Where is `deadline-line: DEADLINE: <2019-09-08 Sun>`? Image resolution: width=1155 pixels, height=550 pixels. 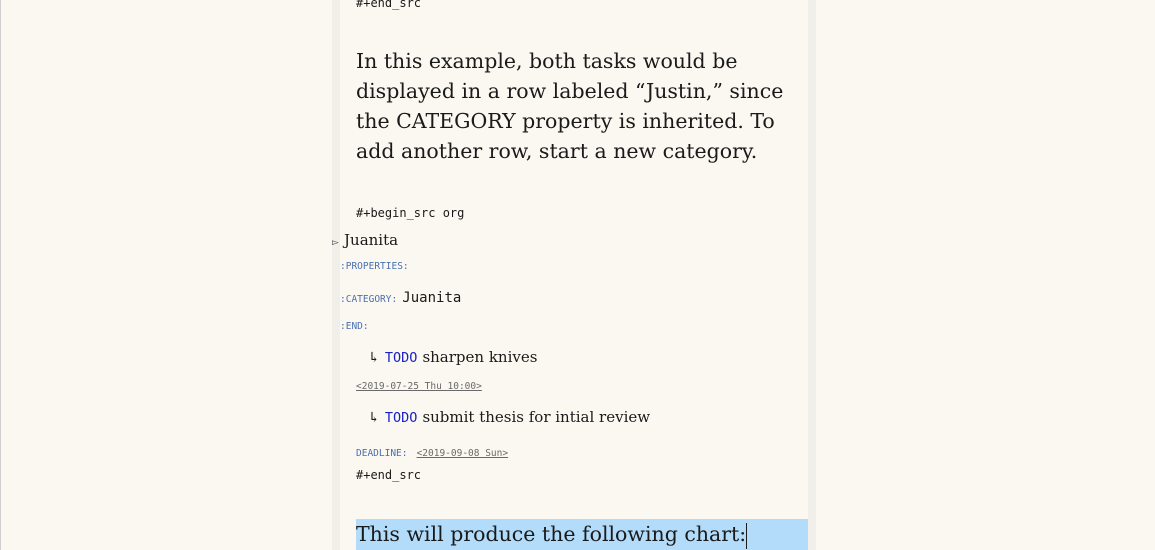 deadline-line: DEADLINE: <2019-09-08 Sun> is located at coordinates (432, 450).